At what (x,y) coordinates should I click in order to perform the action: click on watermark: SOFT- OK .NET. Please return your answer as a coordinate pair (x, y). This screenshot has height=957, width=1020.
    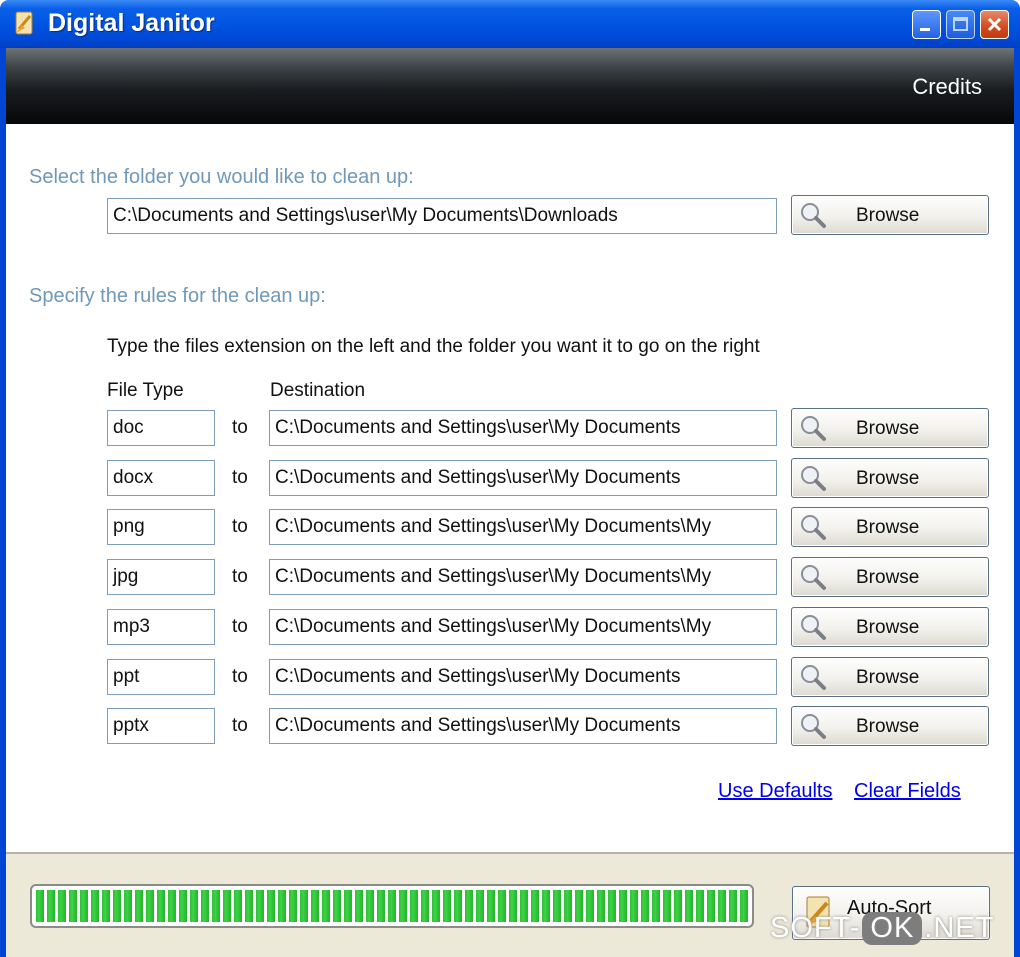
    Looking at the image, I should click on (882, 934).